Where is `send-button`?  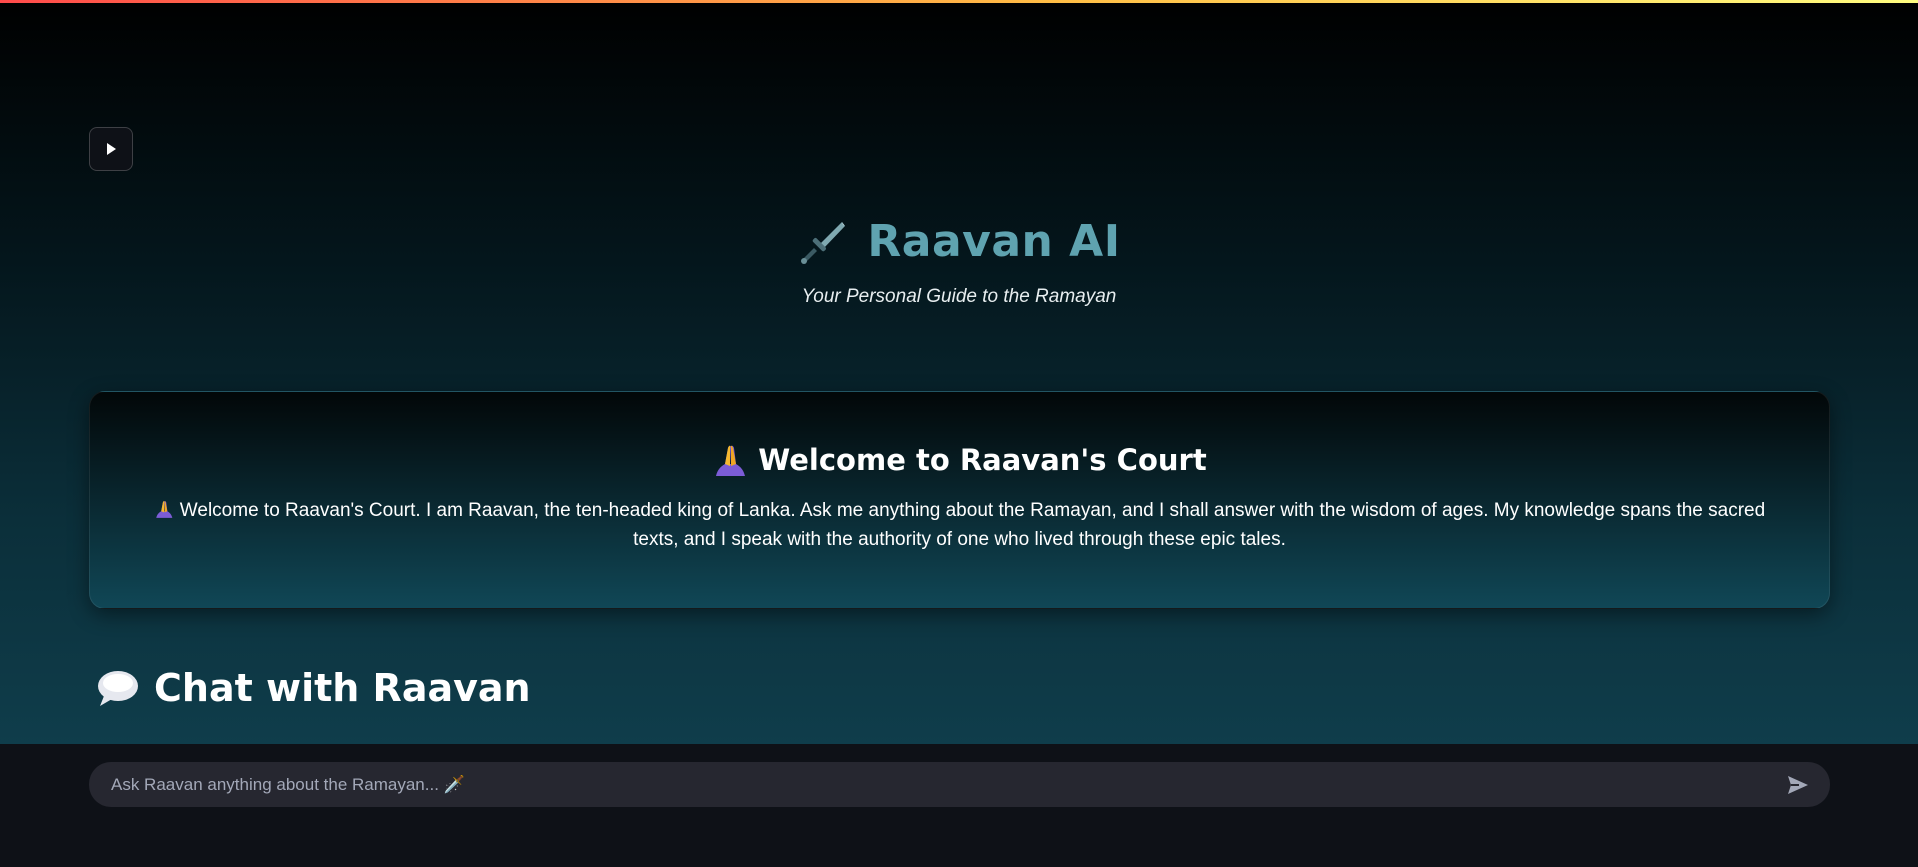 send-button is located at coordinates (1798, 785).